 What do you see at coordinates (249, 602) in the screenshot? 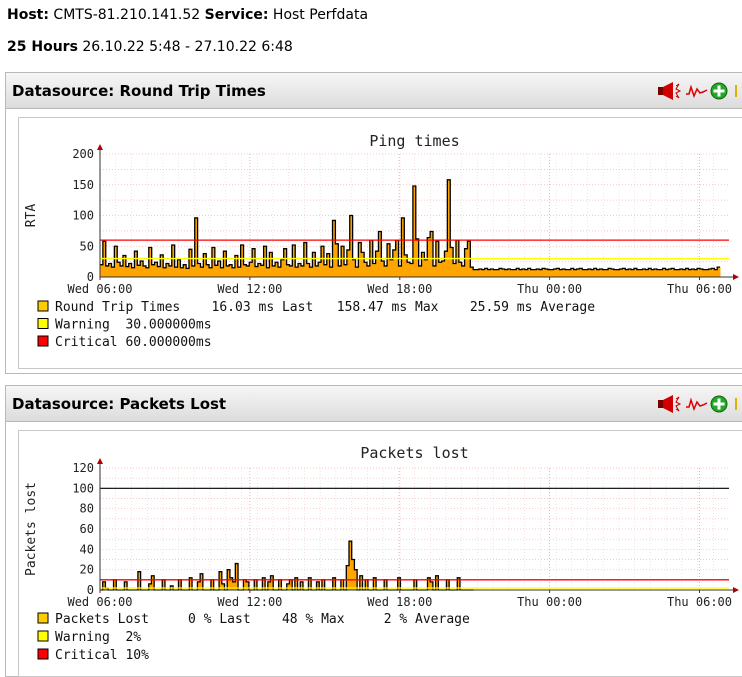
I see `x-tick-label: Wed 12:00` at bounding box center [249, 602].